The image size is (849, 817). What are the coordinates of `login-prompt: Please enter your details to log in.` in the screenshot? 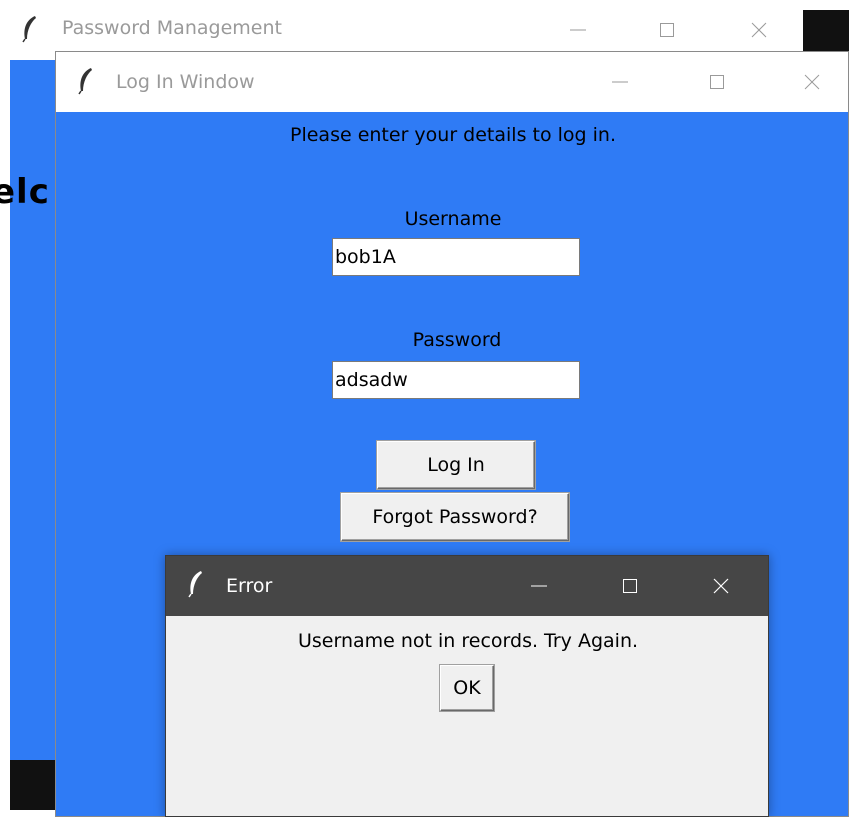 It's located at (453, 135).